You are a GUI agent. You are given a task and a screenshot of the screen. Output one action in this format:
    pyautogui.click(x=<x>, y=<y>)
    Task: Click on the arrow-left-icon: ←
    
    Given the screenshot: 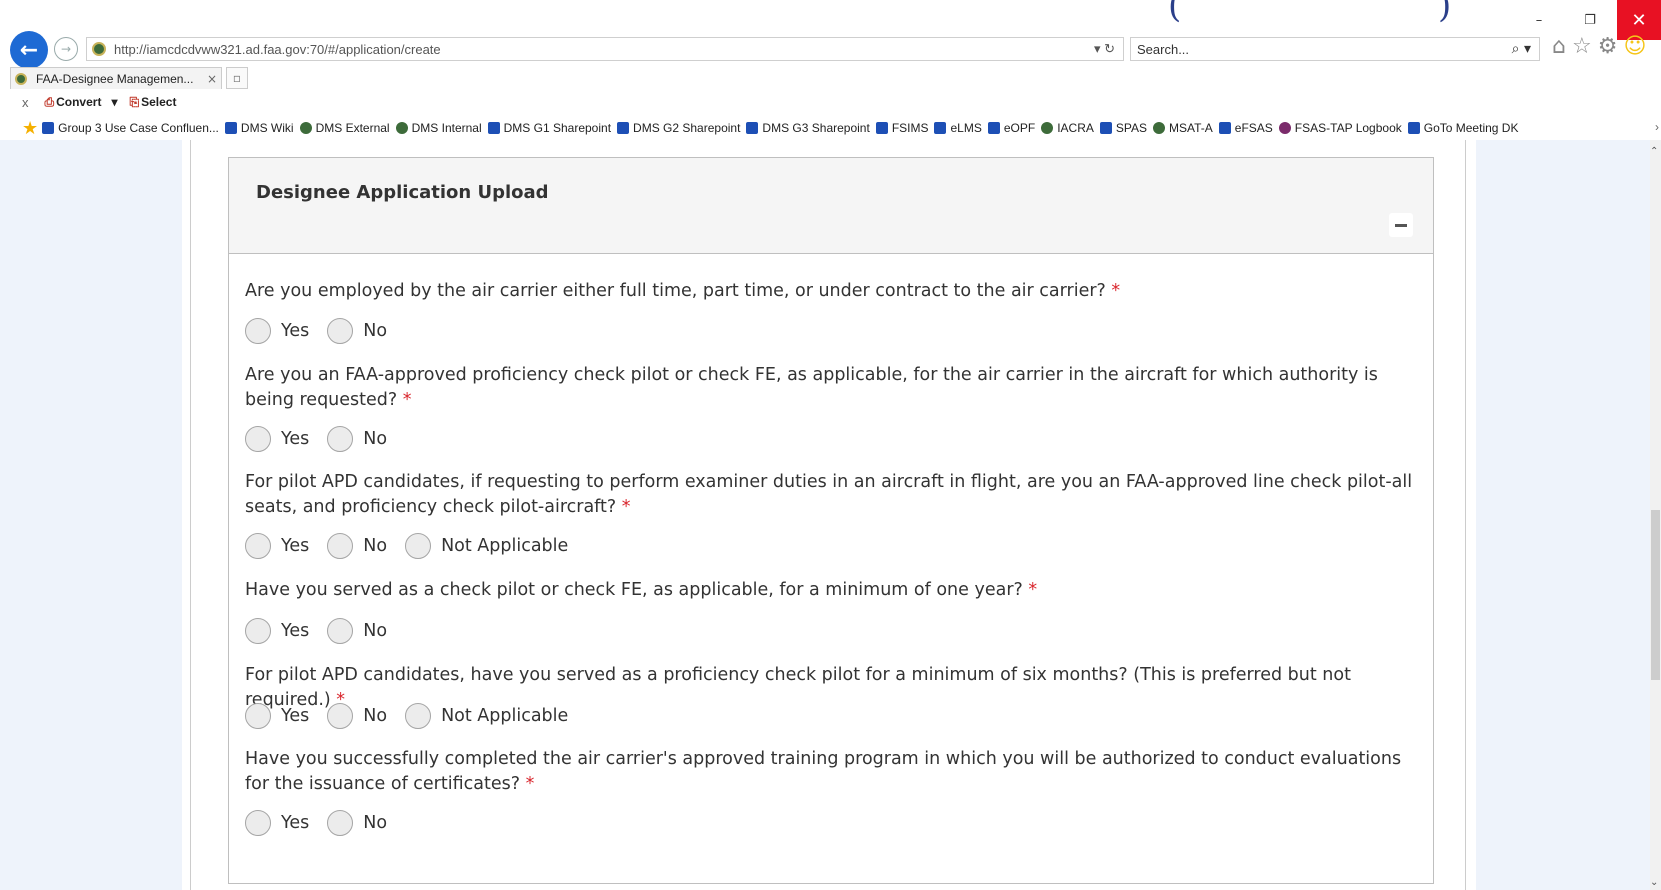 What is the action you would take?
    pyautogui.click(x=29, y=50)
    